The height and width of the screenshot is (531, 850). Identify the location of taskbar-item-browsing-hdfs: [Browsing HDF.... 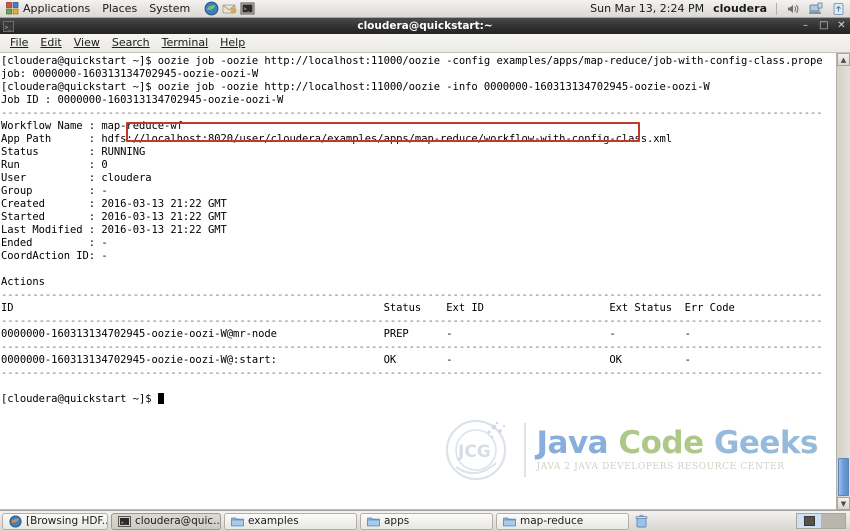
(55, 521).